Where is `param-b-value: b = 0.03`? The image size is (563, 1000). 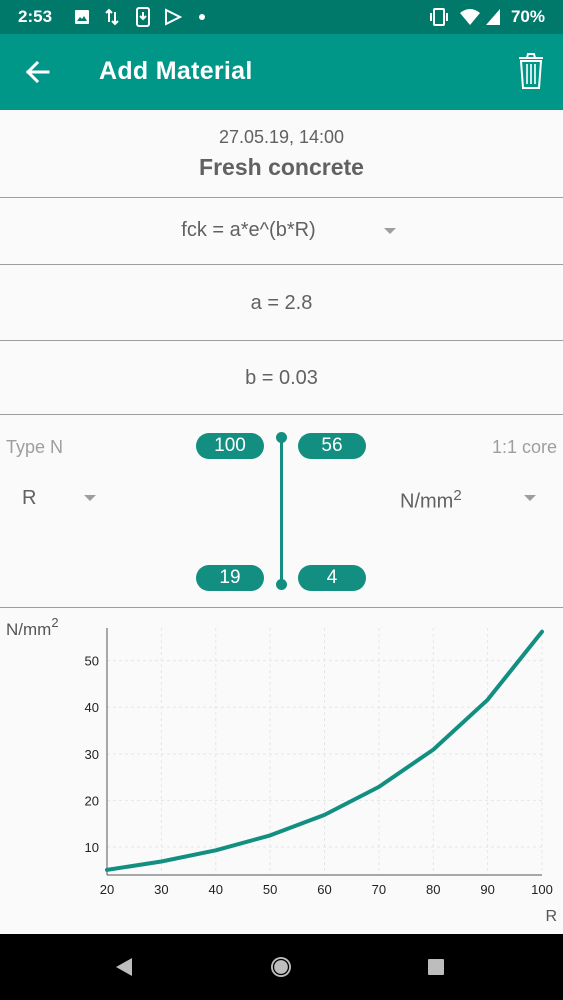
param-b-value: b = 0.03 is located at coordinates (281, 378).